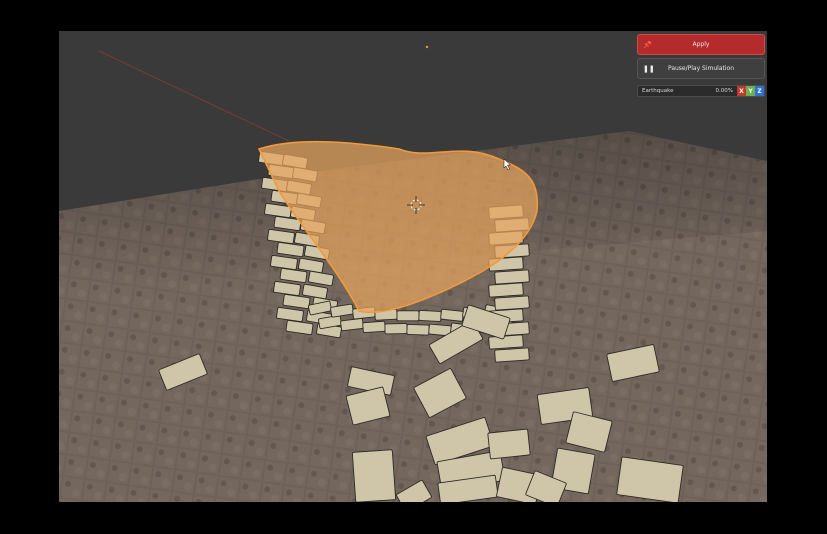 The width and height of the screenshot is (827, 534). I want to click on axis-y-toggle: Y, so click(750, 91).